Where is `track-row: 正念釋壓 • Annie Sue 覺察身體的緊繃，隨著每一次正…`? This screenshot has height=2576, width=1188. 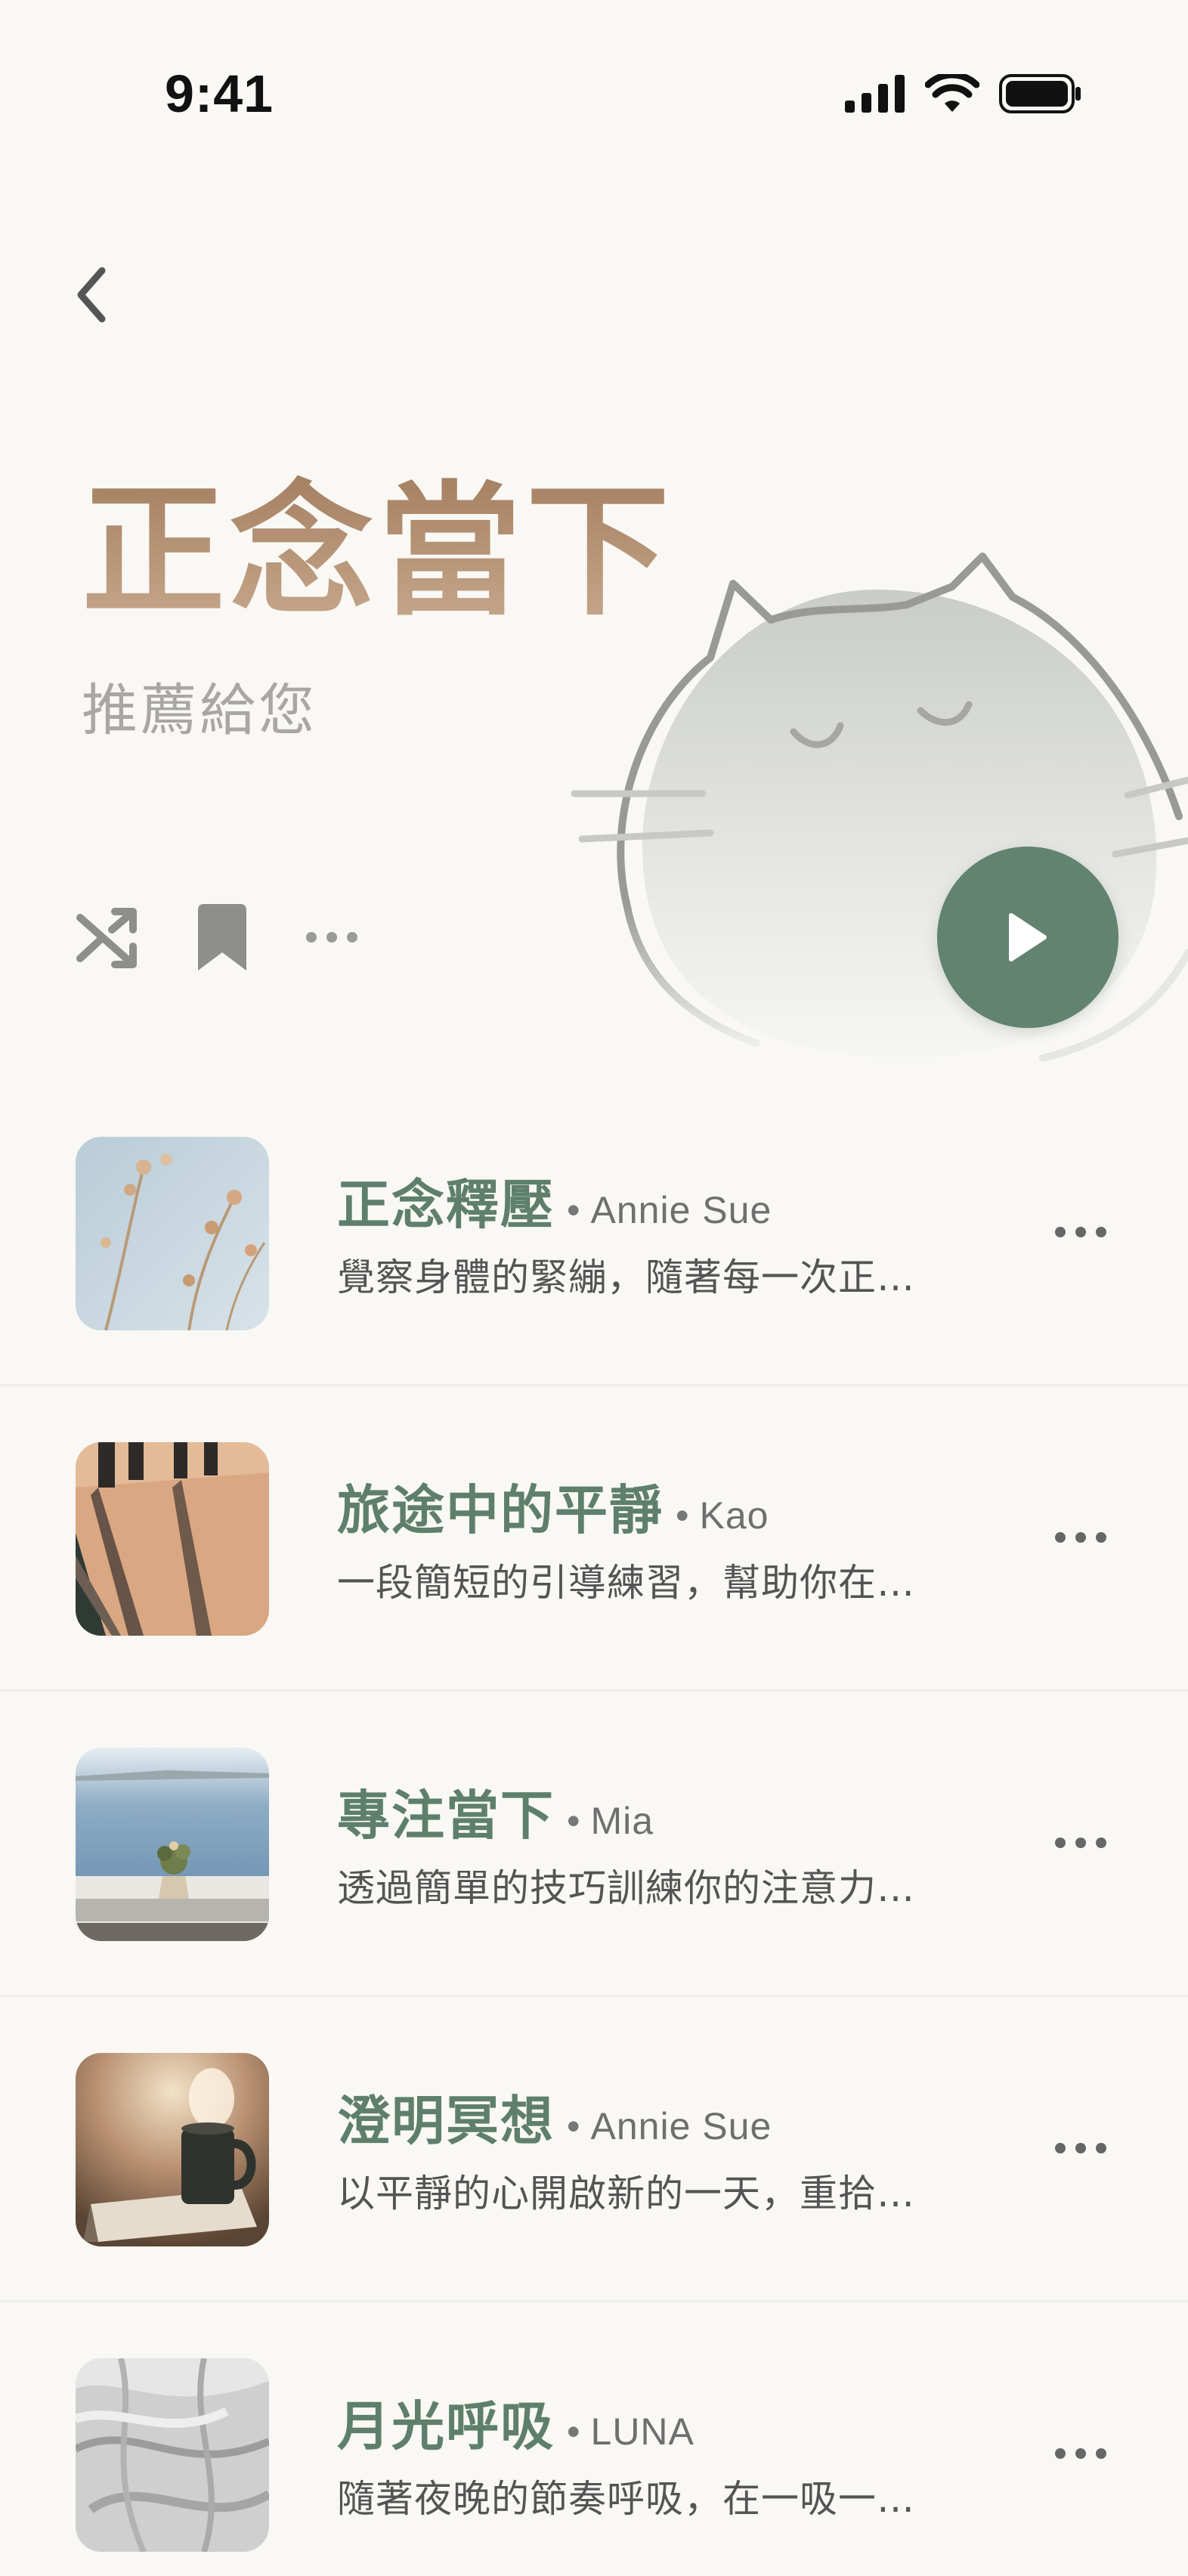 track-row: 正念釋壓 • Annie Sue 覺察身體的緊繃，隨著每一次正… is located at coordinates (594, 1233).